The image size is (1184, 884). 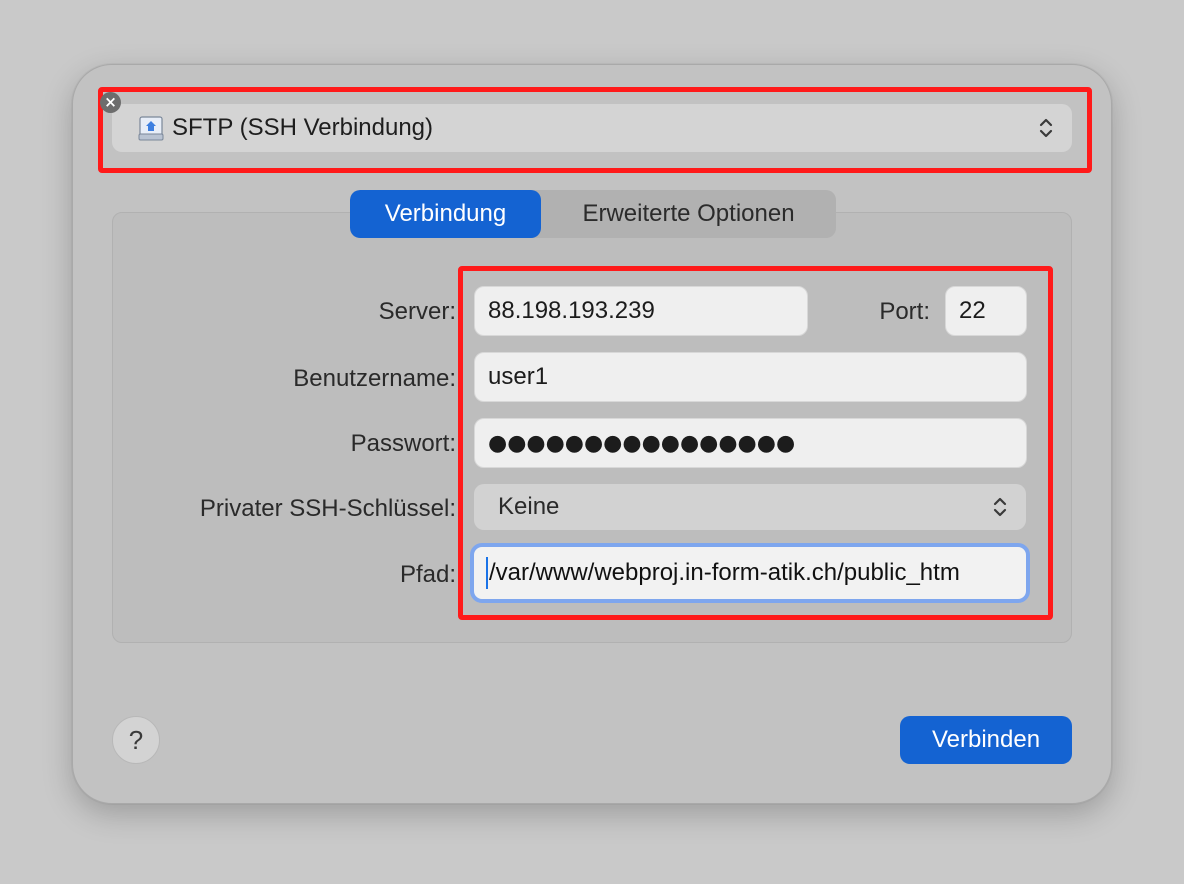 I want to click on server-label: Server:, so click(x=417, y=311).